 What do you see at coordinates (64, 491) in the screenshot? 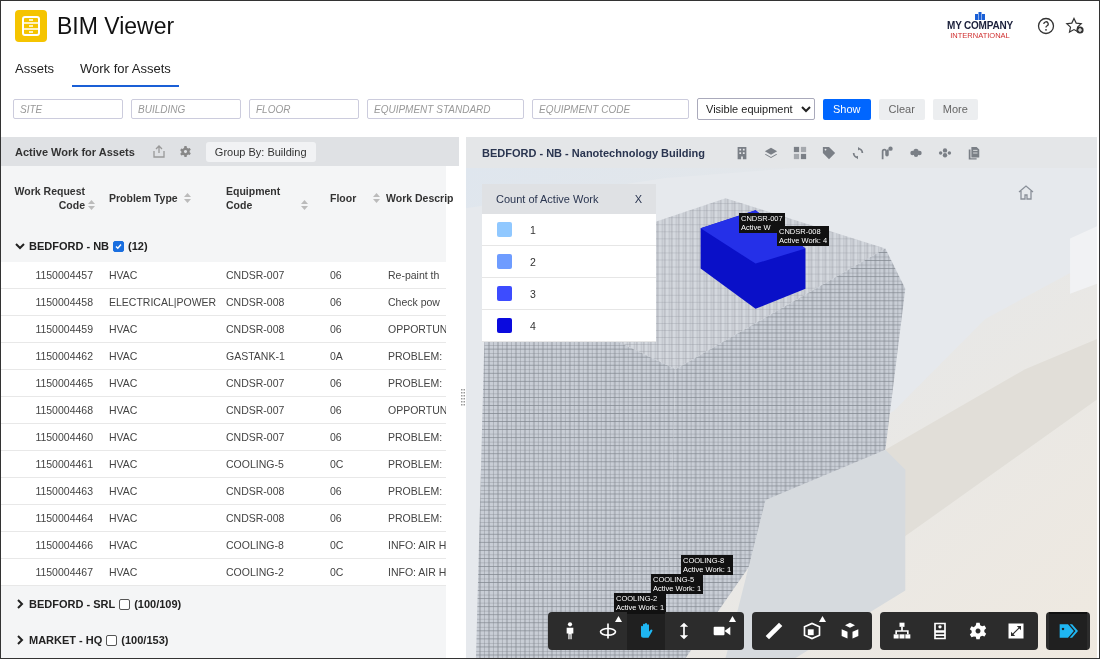
I see `table-cell-text: 1150004463` at bounding box center [64, 491].